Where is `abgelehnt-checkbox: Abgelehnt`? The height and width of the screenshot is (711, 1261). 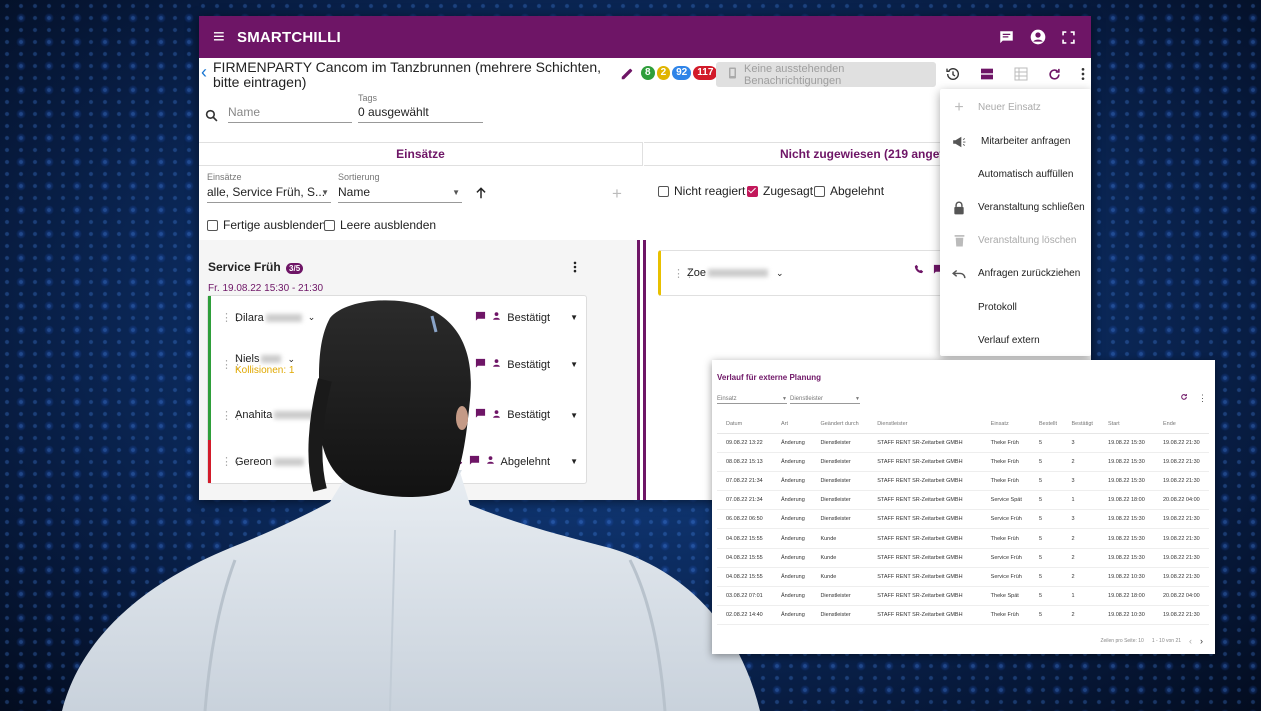
abgelehnt-checkbox: Abgelehnt is located at coordinates (849, 191).